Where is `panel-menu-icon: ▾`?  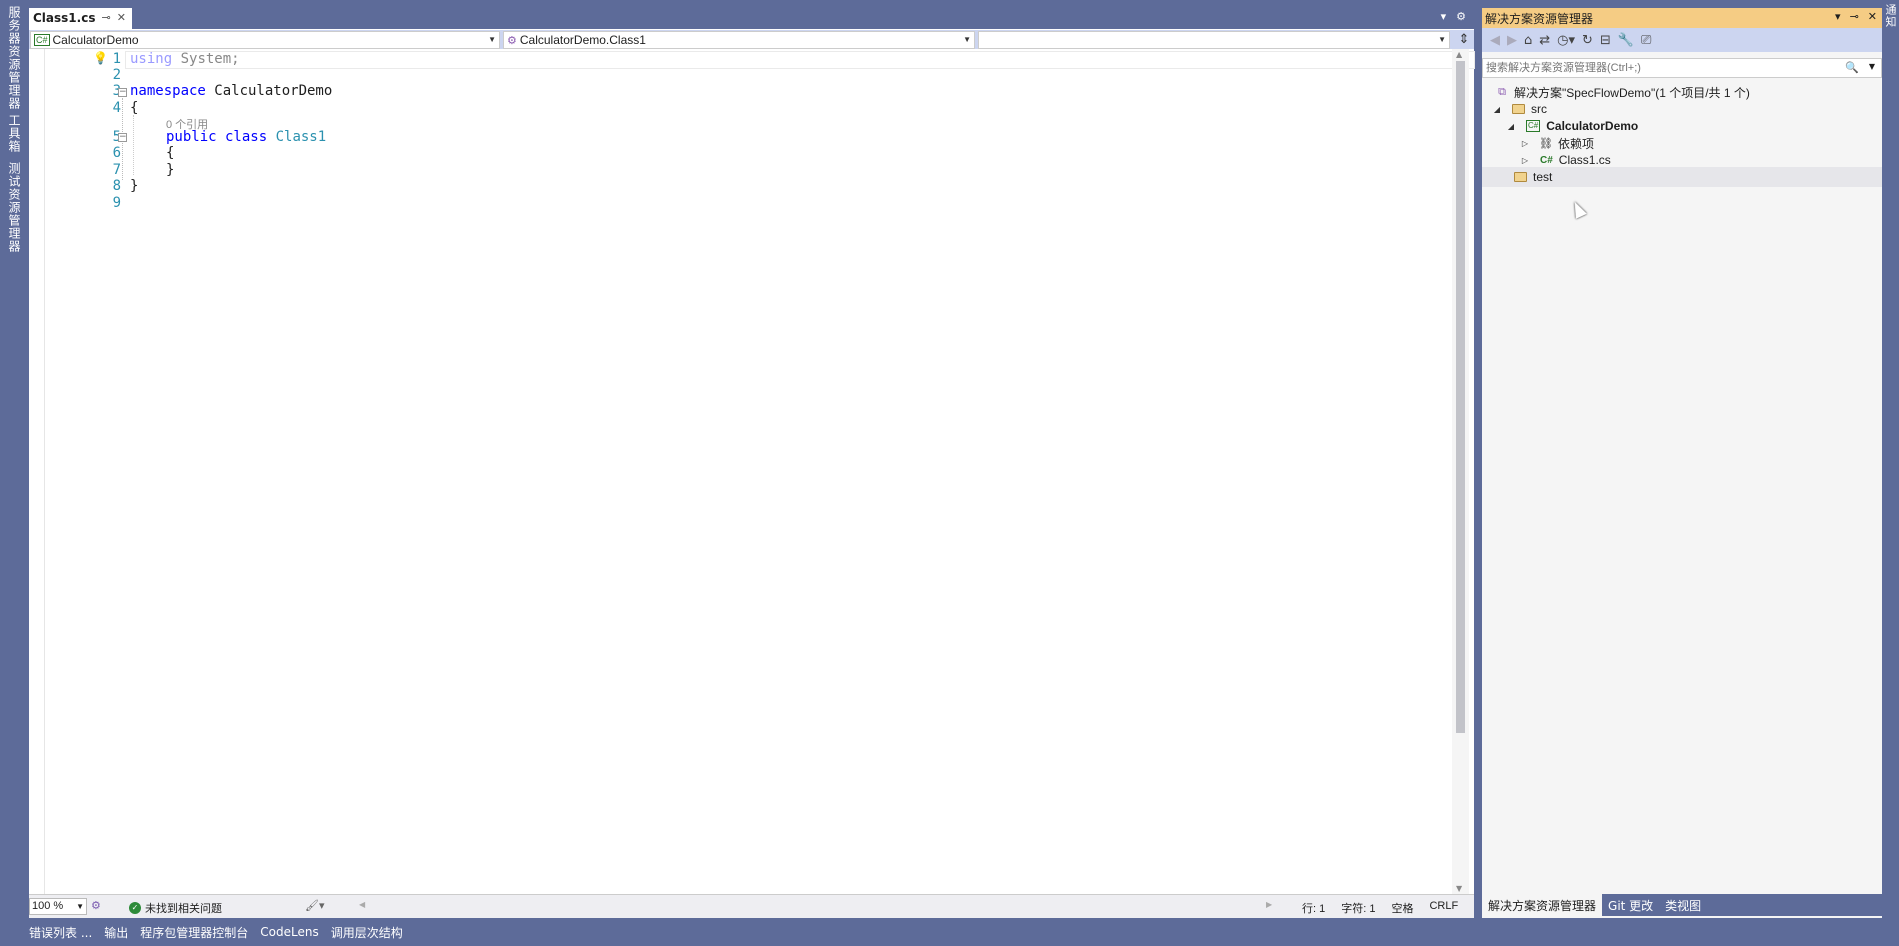 panel-menu-icon: ▾ is located at coordinates (1838, 16).